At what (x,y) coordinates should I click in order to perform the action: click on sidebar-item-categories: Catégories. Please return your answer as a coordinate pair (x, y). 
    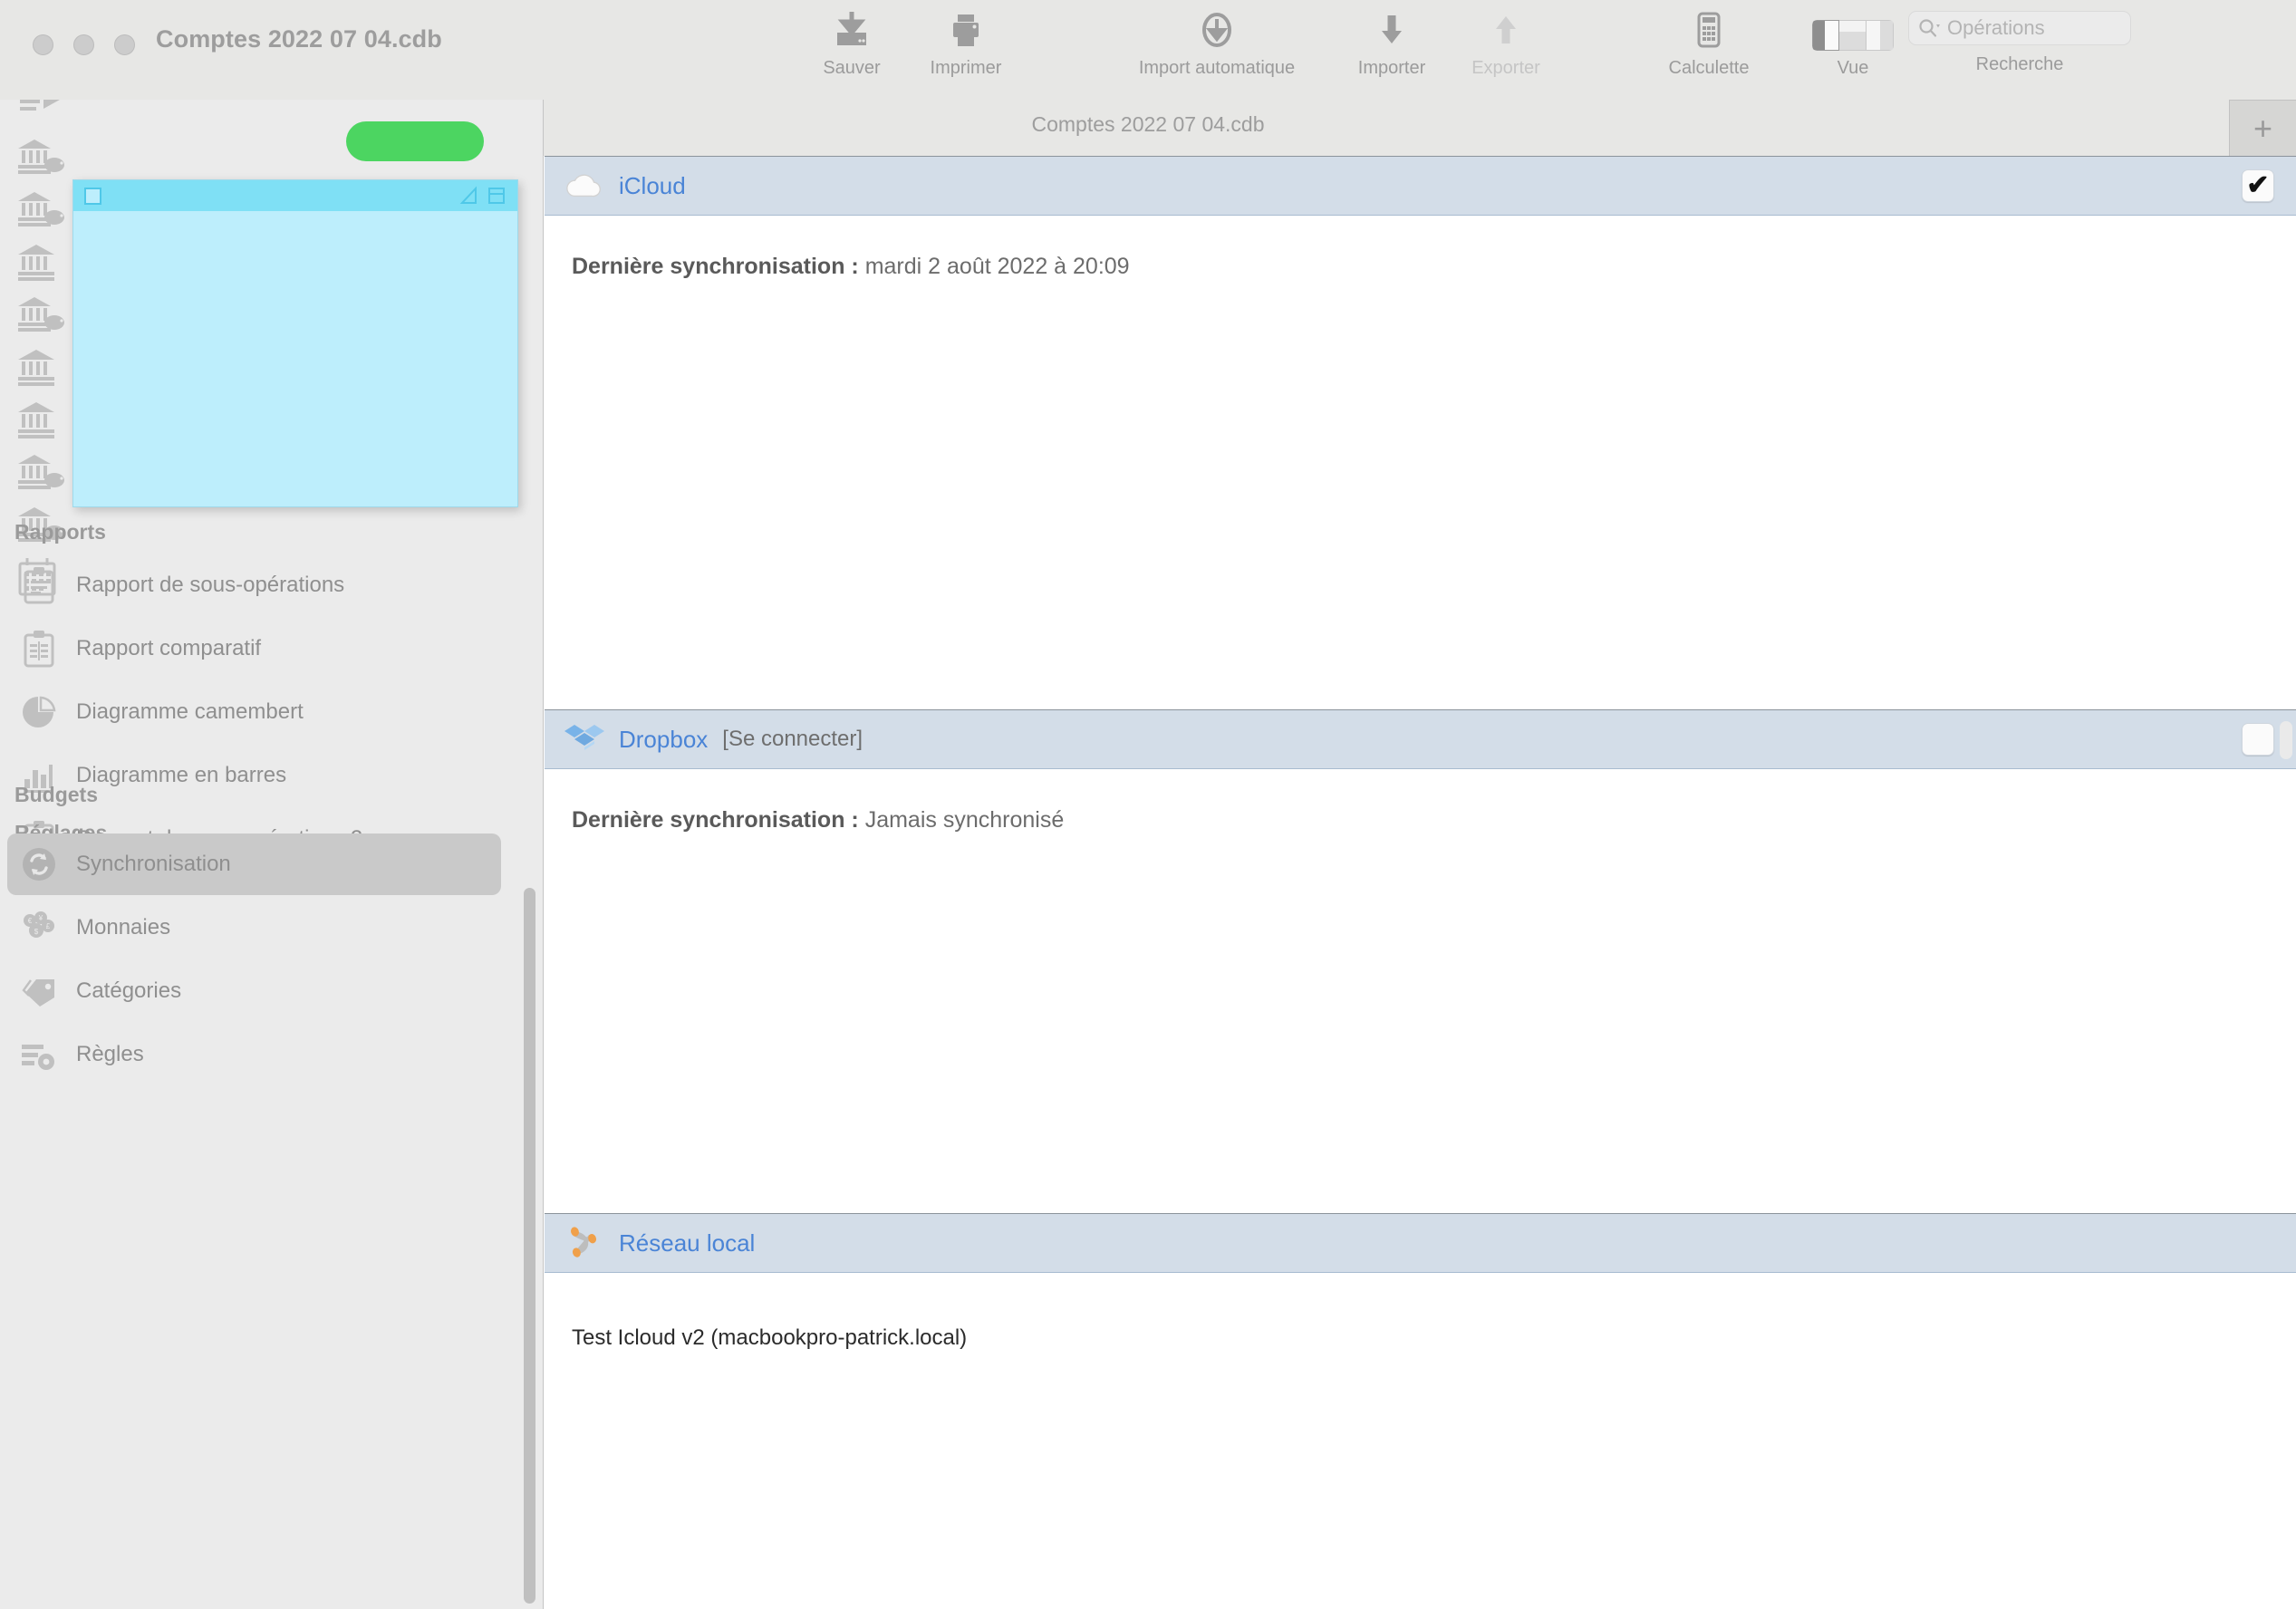
    Looking at the image, I should click on (254, 991).